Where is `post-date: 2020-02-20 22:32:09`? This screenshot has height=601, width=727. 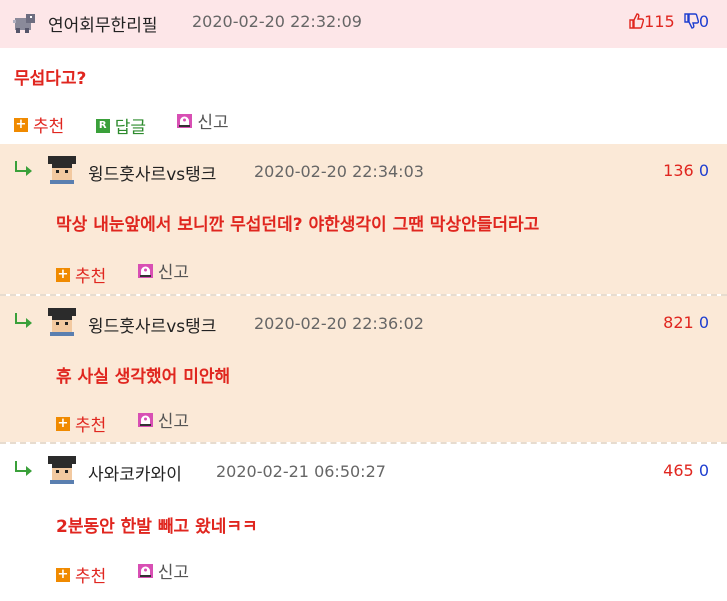
post-date: 2020-02-20 22:32:09 is located at coordinates (277, 21).